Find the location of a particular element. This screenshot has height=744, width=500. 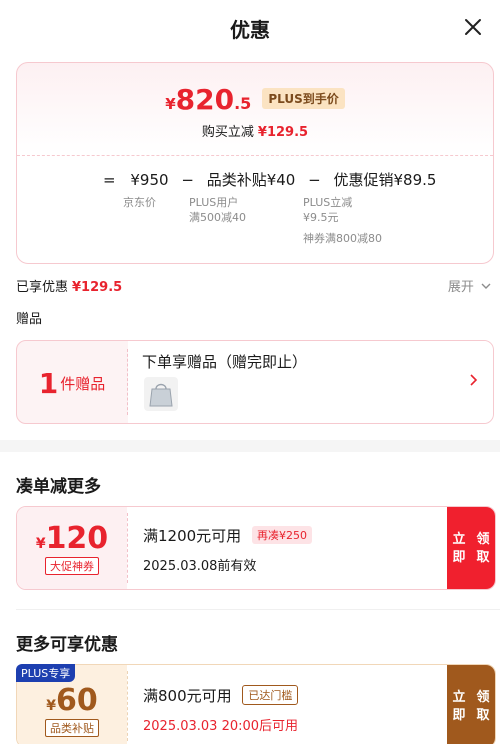

formula-minus-1: − is located at coordinates (187, 180).